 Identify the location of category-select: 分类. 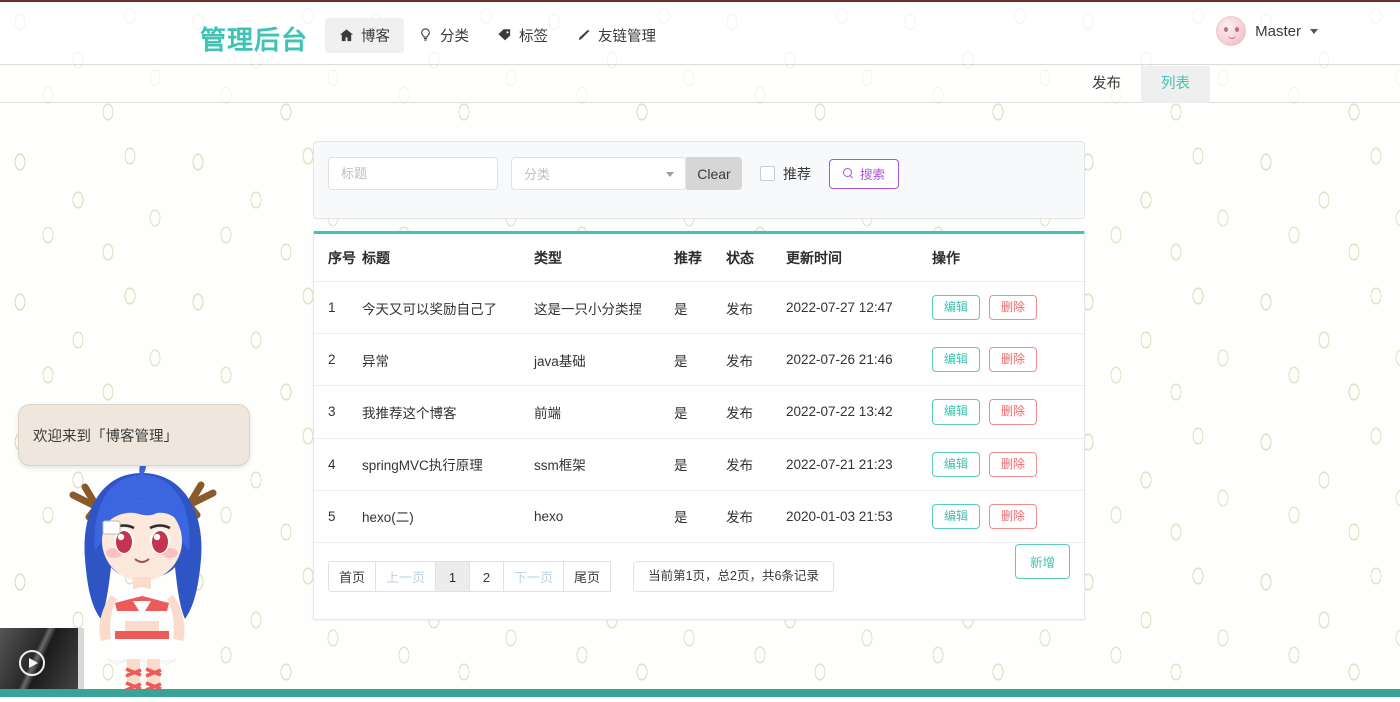
(598, 173).